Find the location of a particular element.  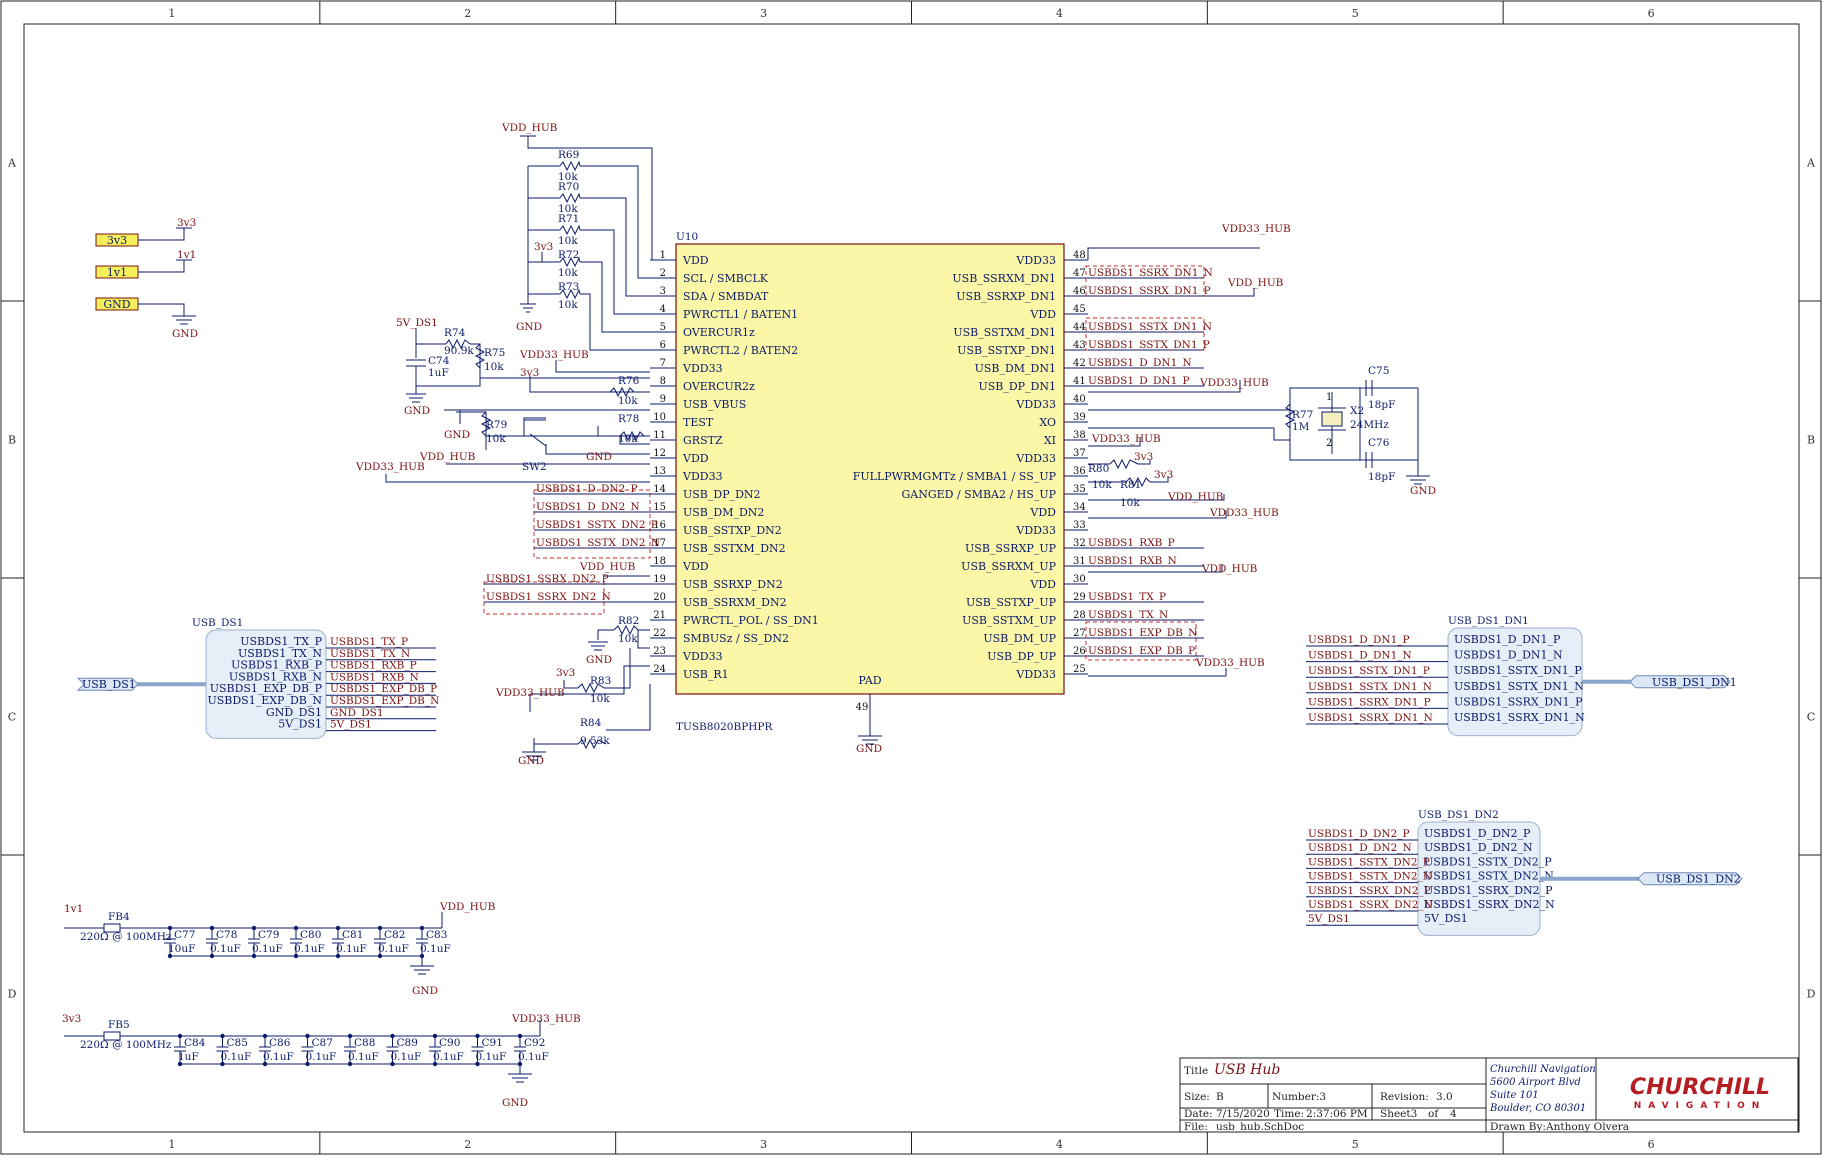

cap-ref: C89 is located at coordinates (407, 1043).